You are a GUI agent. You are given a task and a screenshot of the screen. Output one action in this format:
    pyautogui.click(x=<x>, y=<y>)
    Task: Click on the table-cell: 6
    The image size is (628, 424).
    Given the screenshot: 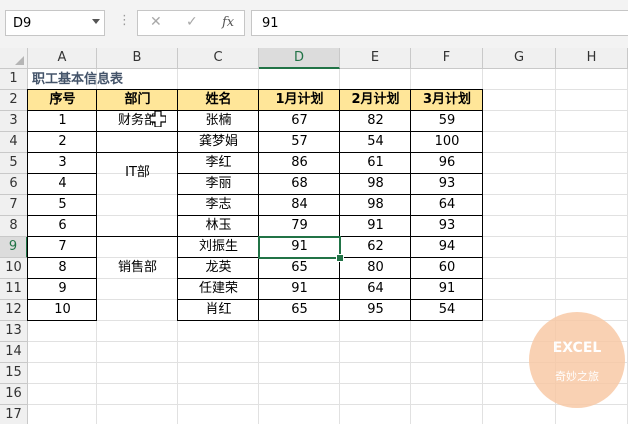 What is the action you would take?
    pyautogui.click(x=62, y=226)
    